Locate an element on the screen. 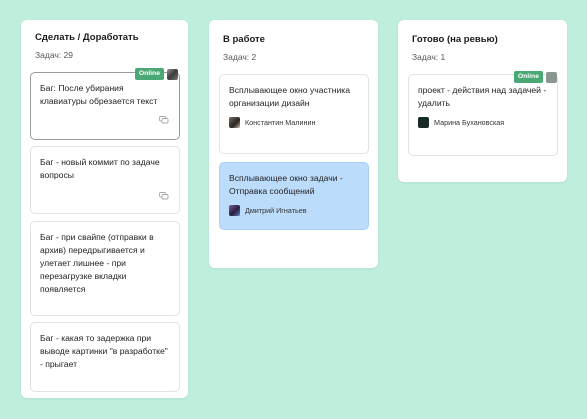  assignee-name: Дмитрий Игнатьев is located at coordinates (276, 210).